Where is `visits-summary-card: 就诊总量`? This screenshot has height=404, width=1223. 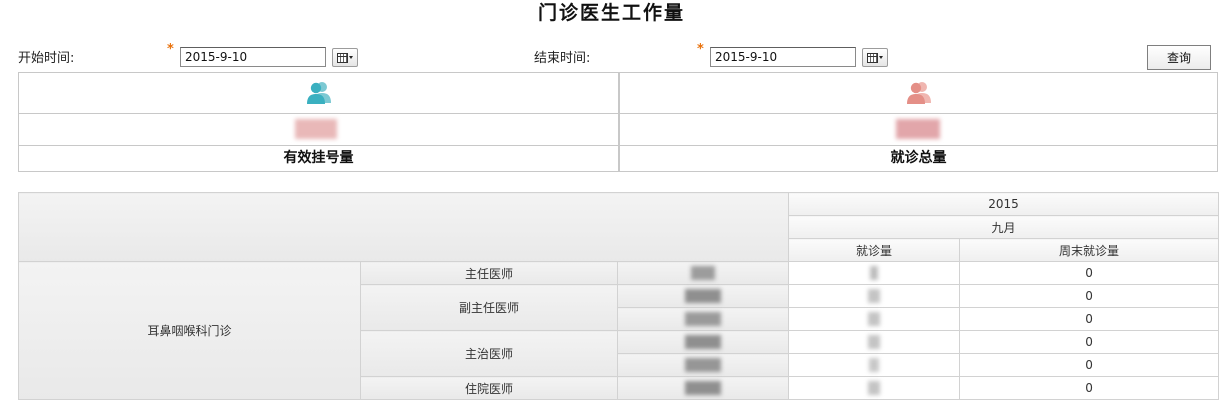 visits-summary-card: 就诊总量 is located at coordinates (918, 122).